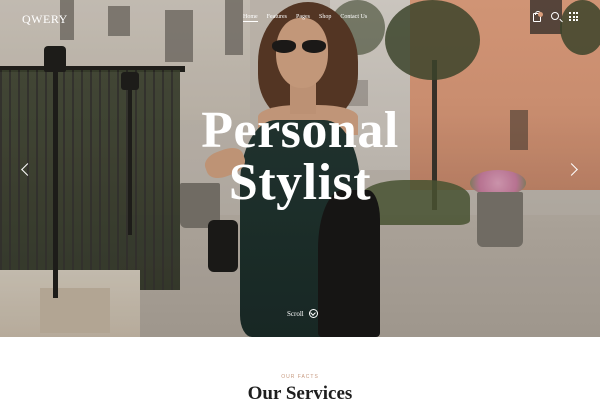  I want to click on chevron-left-icon, so click(25, 170).